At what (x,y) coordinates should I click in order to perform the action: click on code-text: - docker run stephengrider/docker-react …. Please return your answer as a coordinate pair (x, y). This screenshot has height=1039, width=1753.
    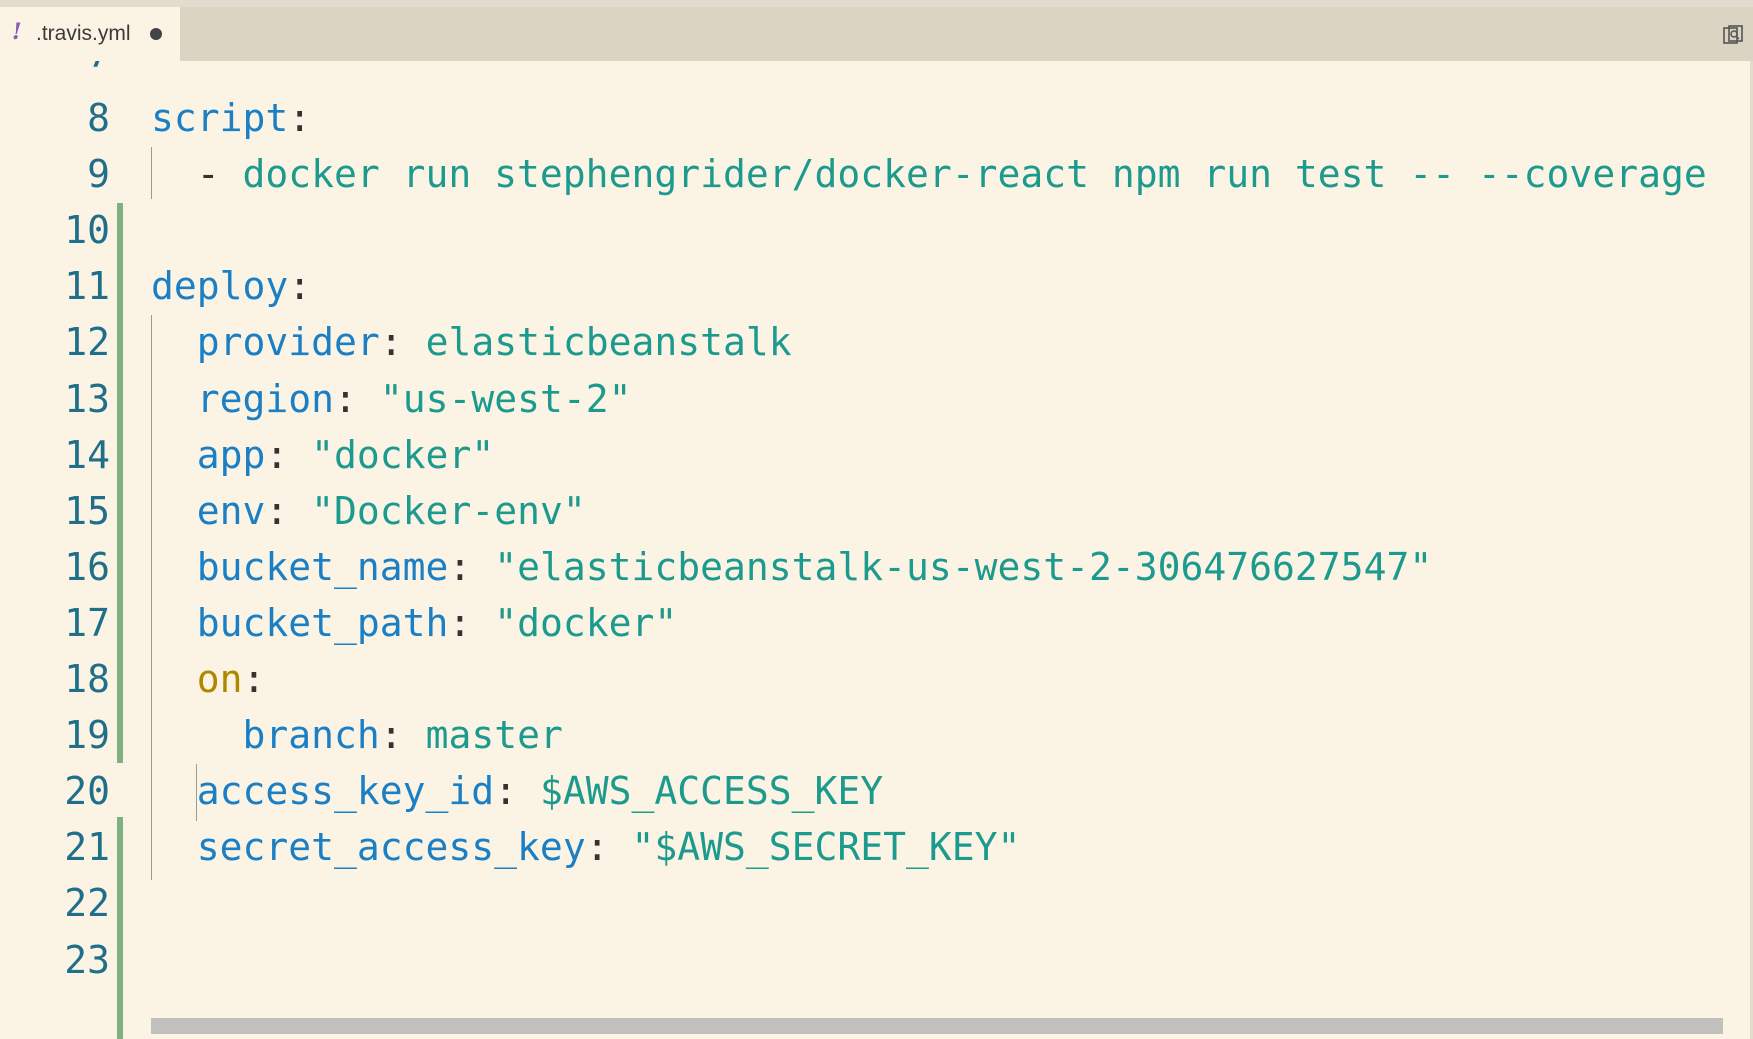
    Looking at the image, I should click on (929, 174).